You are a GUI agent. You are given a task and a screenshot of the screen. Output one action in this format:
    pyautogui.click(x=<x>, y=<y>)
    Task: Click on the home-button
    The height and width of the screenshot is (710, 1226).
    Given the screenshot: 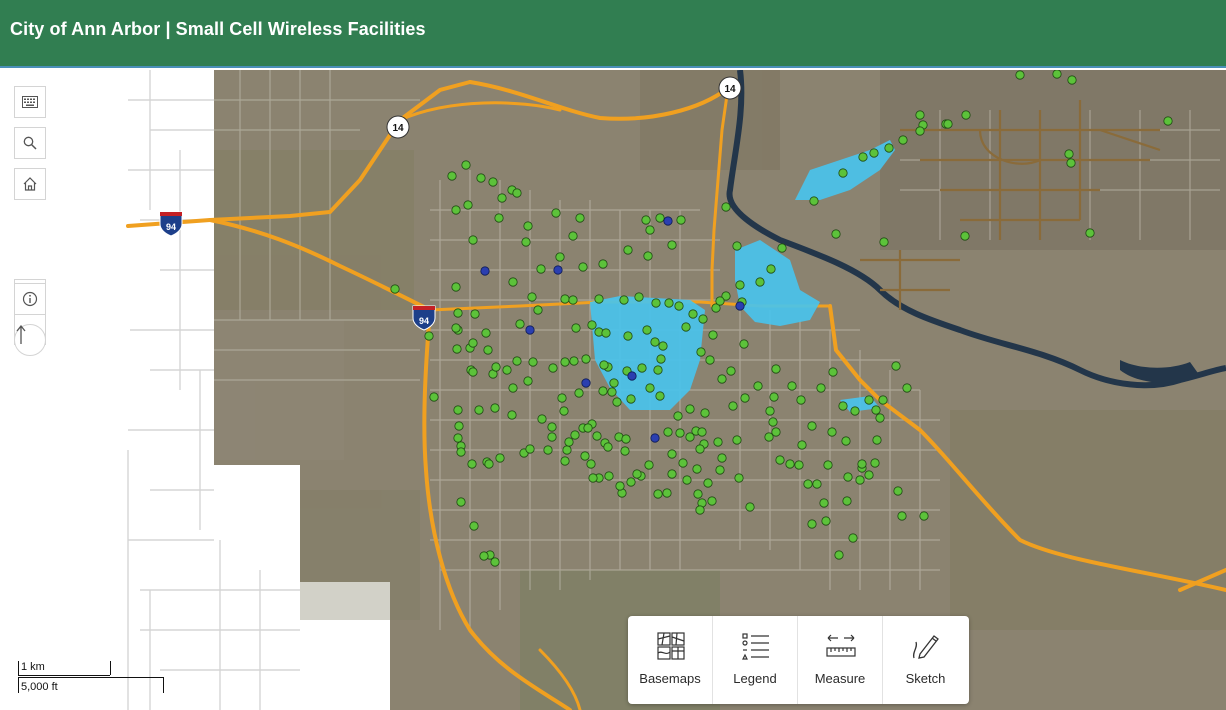 What is the action you would take?
    pyautogui.click(x=30, y=184)
    